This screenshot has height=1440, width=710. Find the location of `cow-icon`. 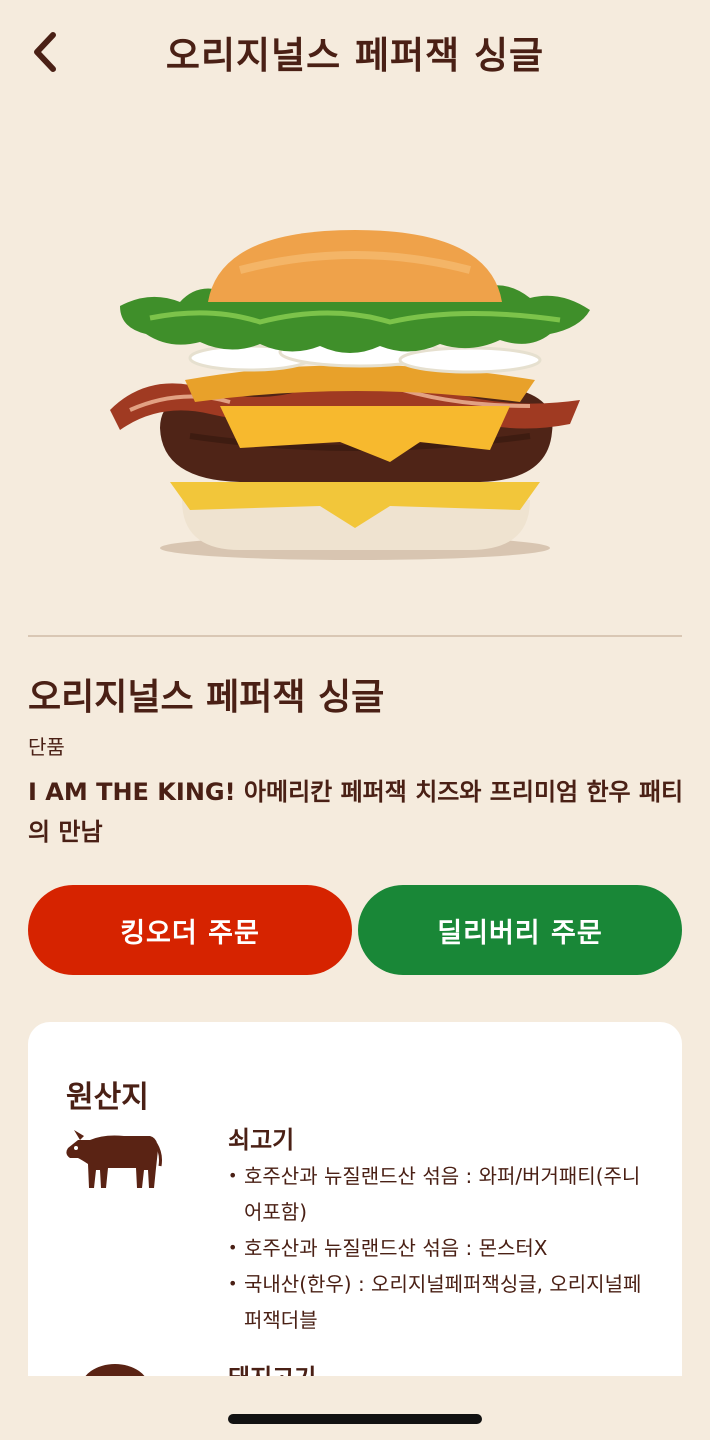

cow-icon is located at coordinates (114, 1159).